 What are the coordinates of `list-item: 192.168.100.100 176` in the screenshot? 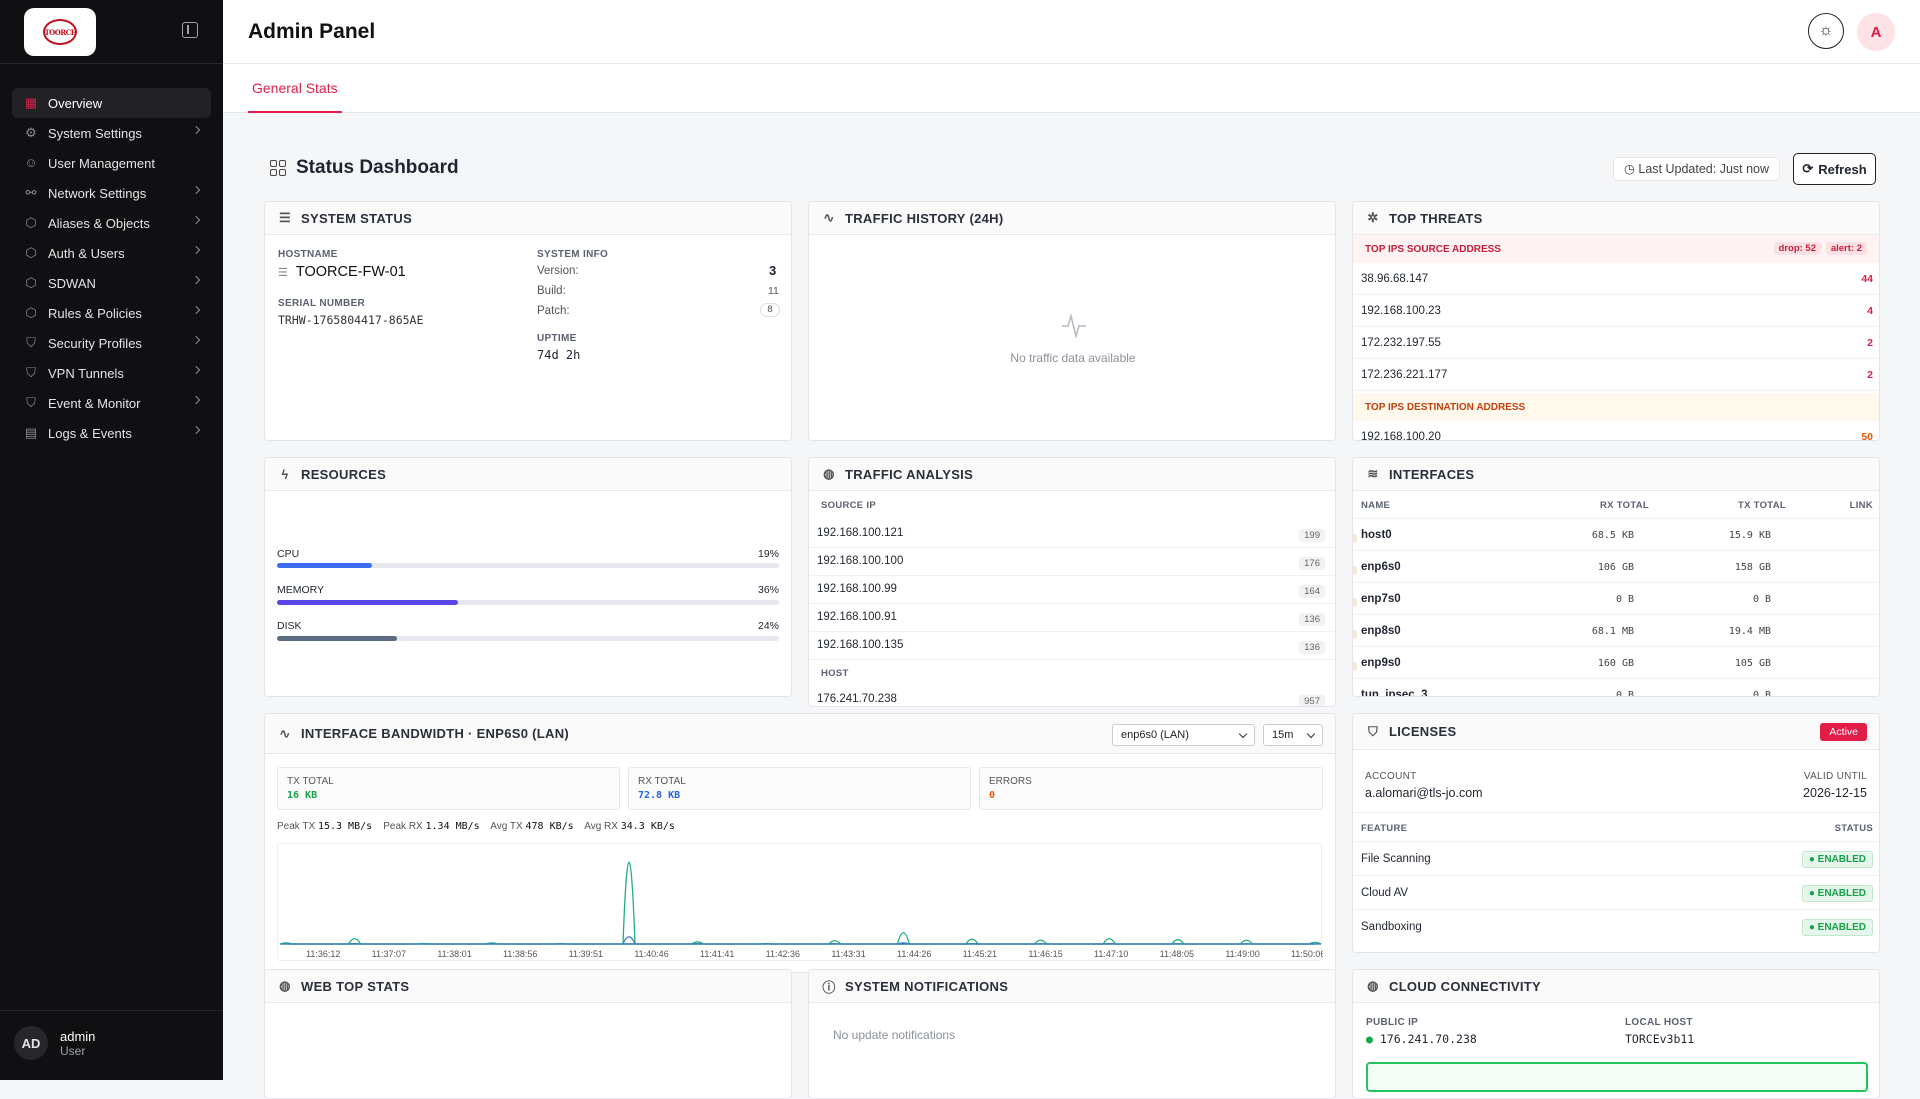 It's located at (1072, 562).